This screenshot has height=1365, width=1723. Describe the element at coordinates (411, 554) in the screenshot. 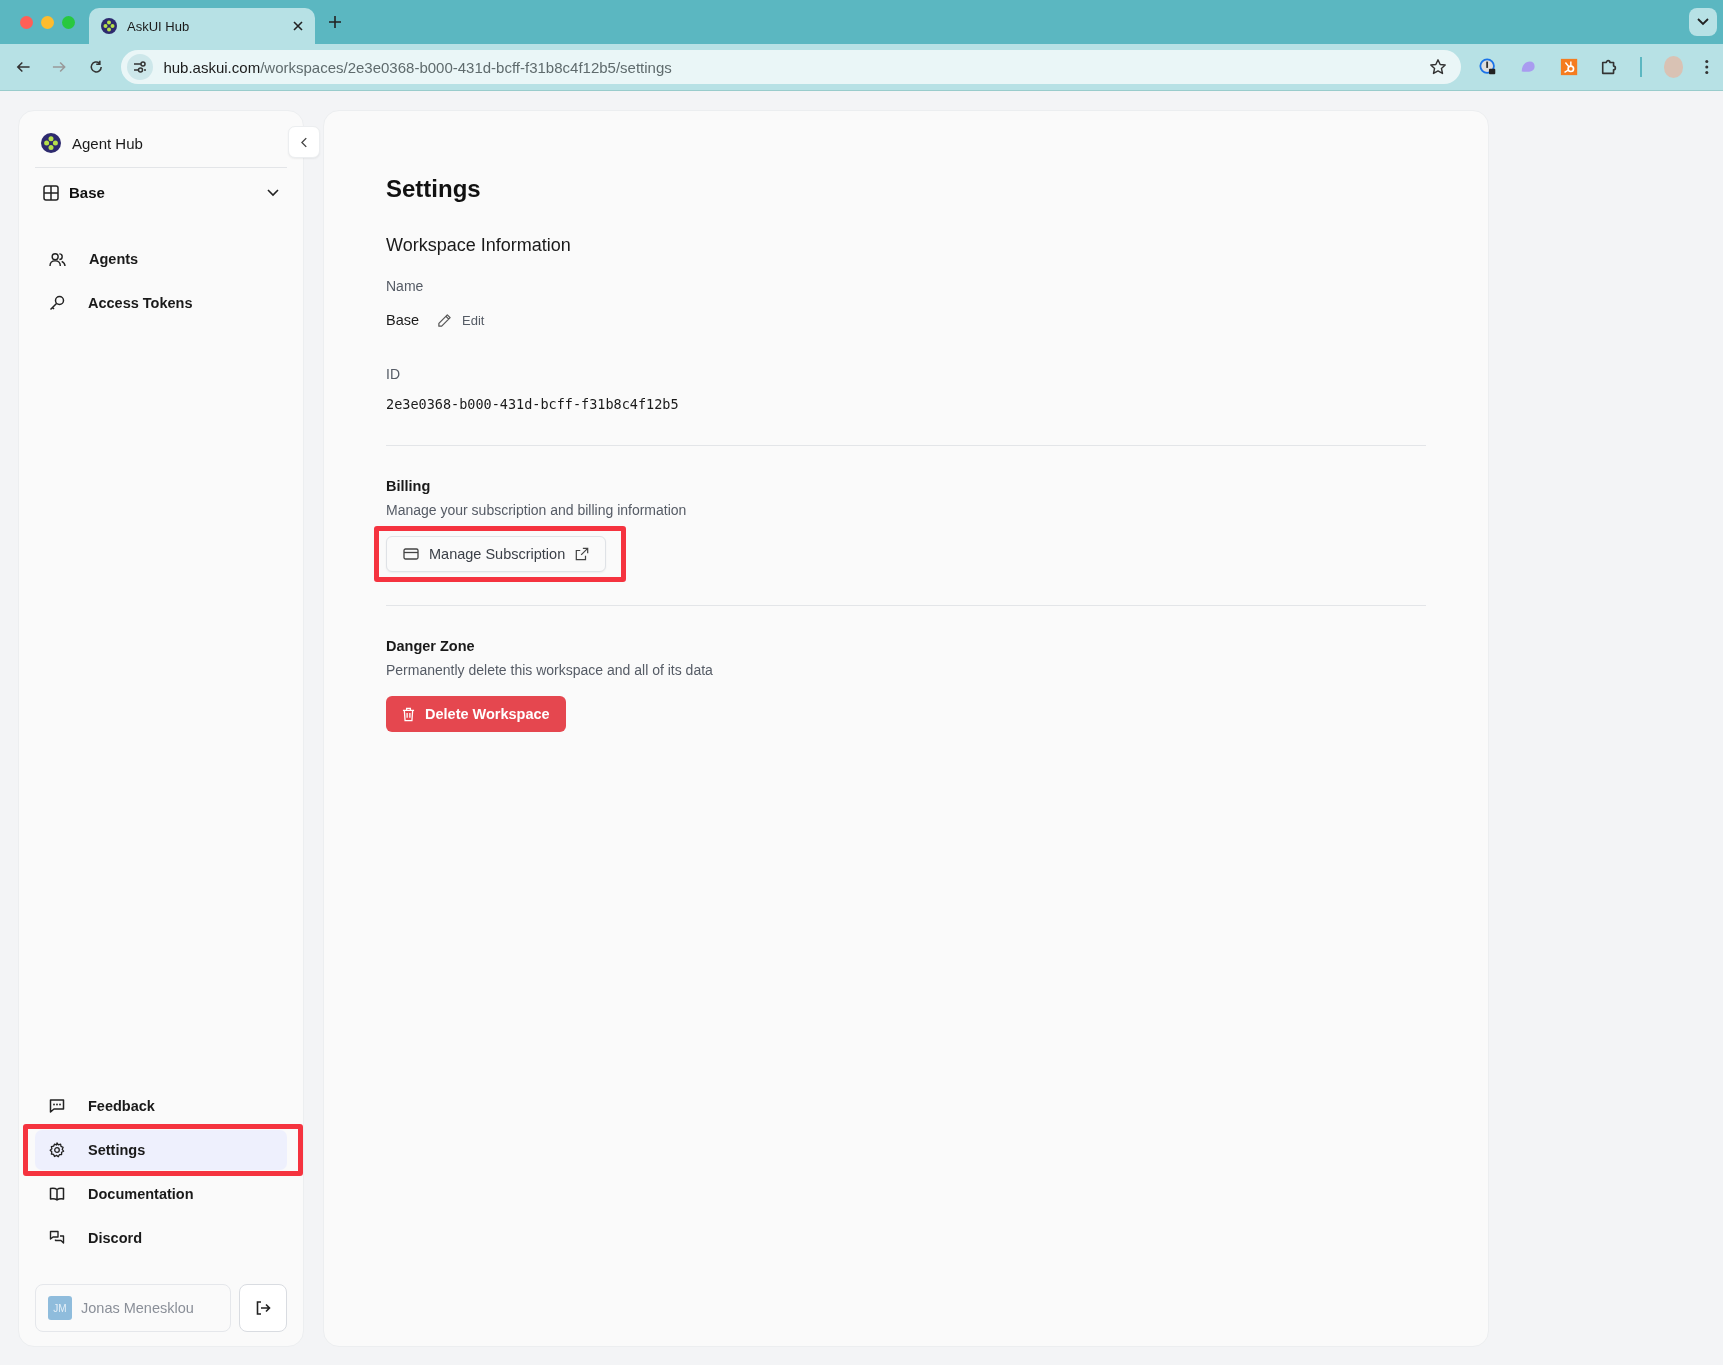

I see `credit-card-icon` at that location.